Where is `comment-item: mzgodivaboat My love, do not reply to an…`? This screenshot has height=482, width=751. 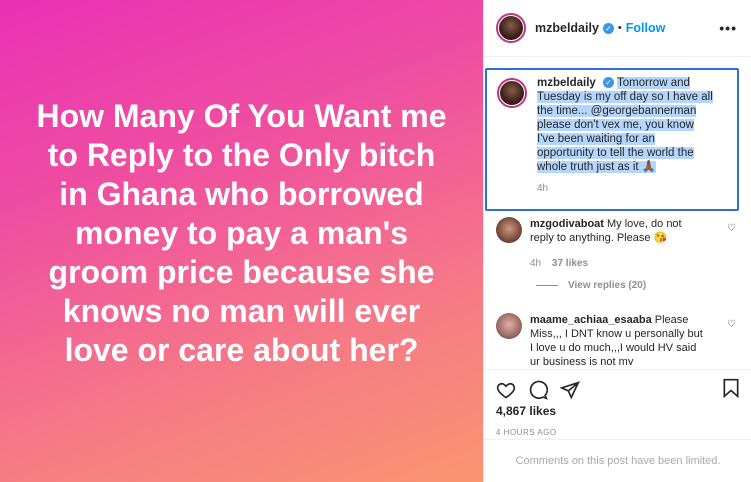
comment-item: mzgodivaboat My love, do not reply to an… is located at coordinates (619, 244).